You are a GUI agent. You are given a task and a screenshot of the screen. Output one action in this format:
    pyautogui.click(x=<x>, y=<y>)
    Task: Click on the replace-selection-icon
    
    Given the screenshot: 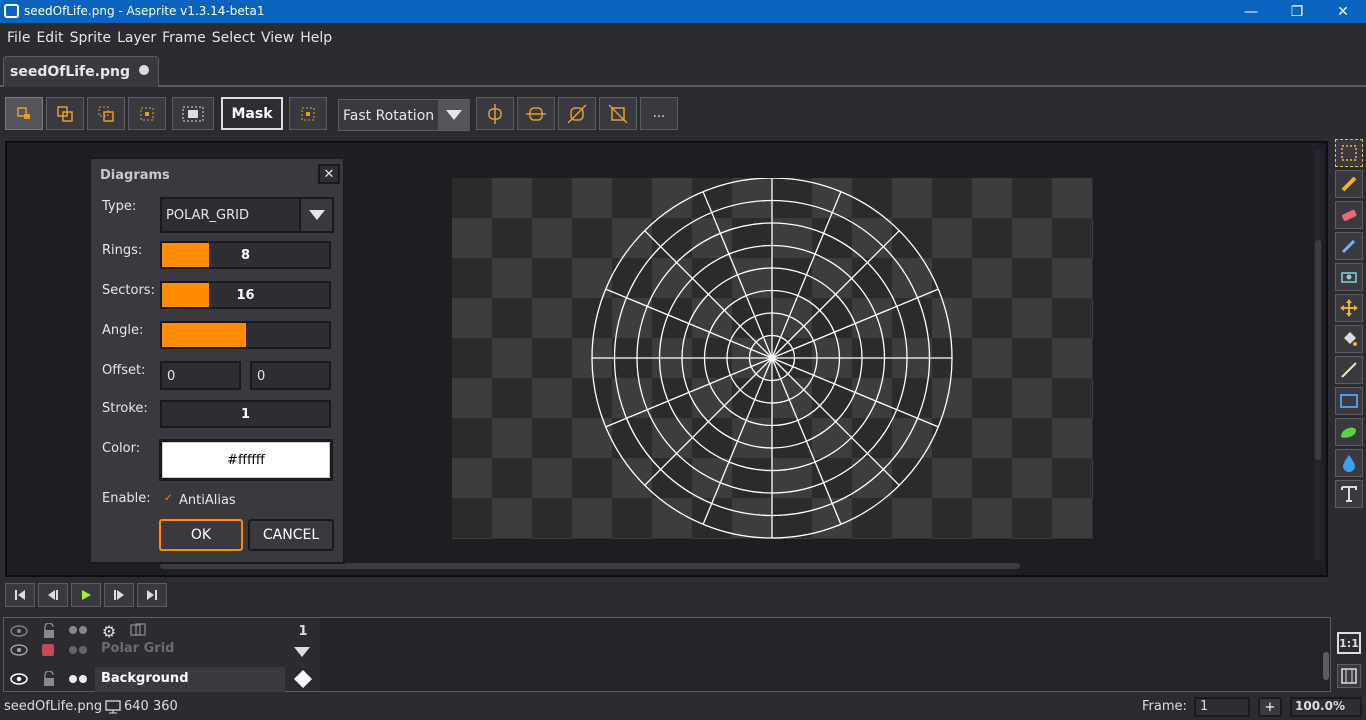 What is the action you would take?
    pyautogui.click(x=23, y=112)
    